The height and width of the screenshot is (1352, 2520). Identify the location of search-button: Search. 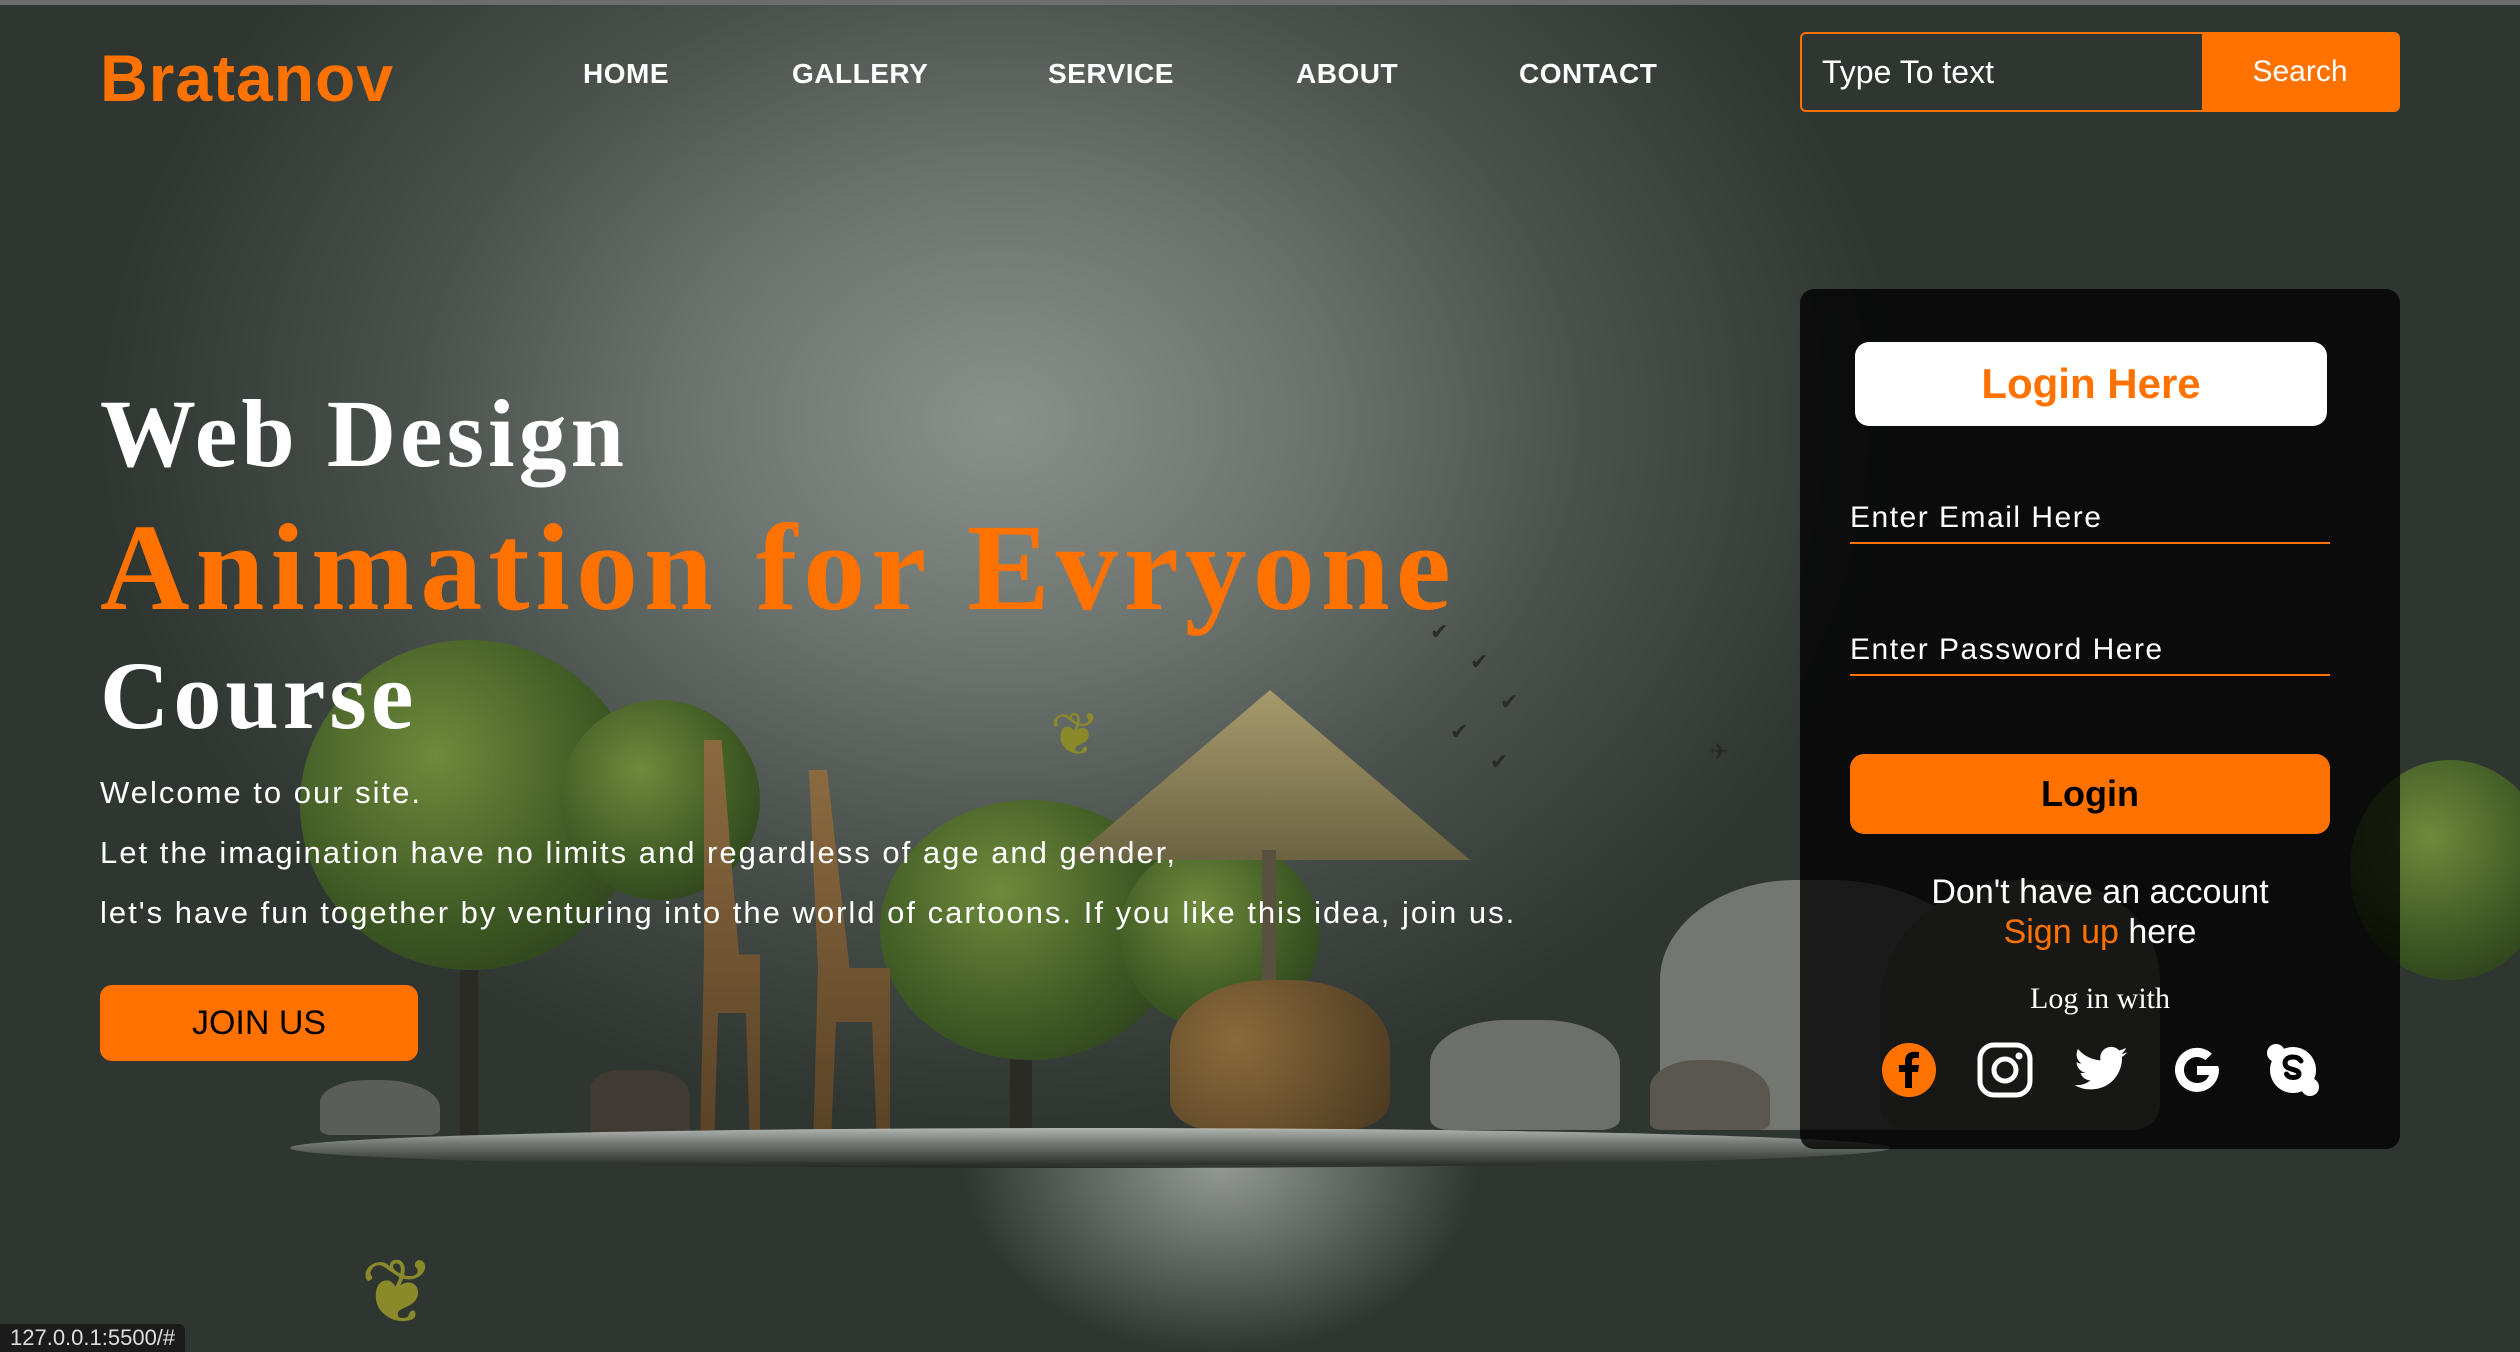
(2300, 72).